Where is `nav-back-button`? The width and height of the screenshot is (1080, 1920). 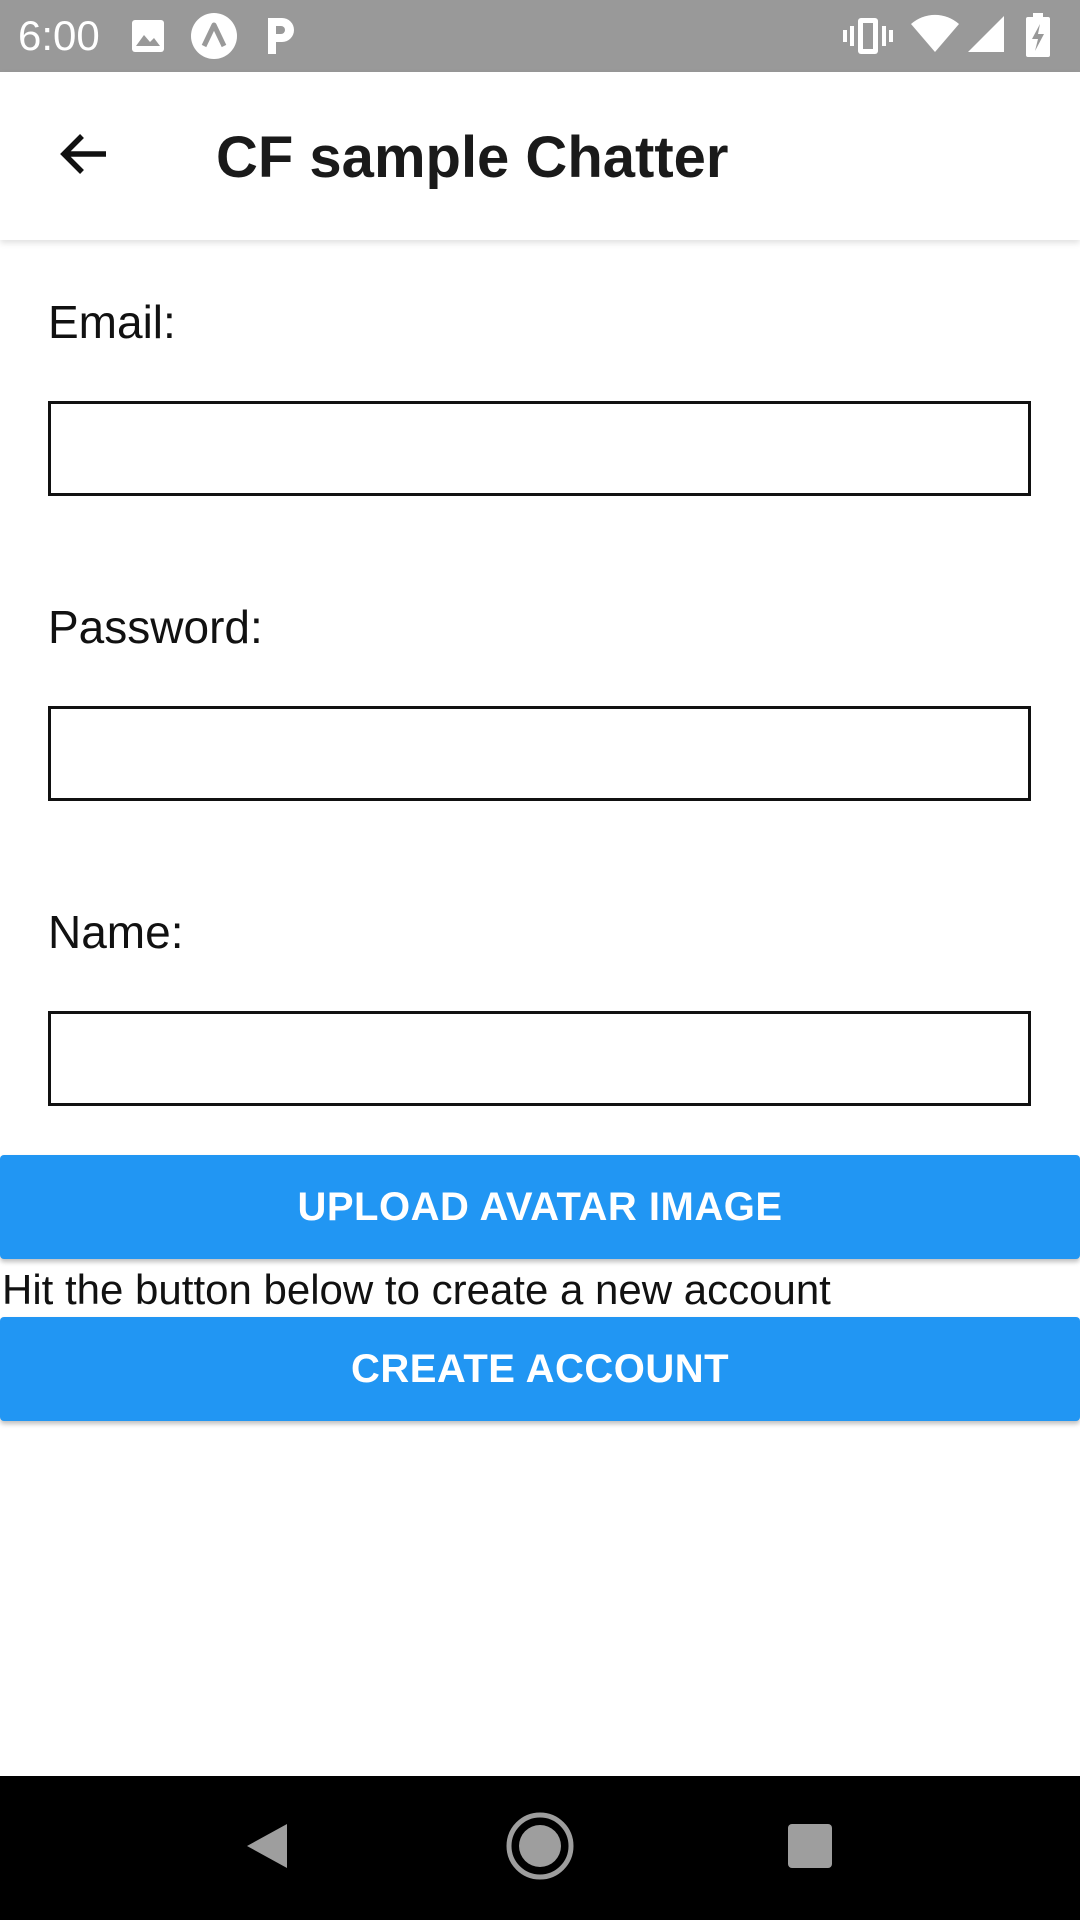
nav-back-button is located at coordinates (267, 1848).